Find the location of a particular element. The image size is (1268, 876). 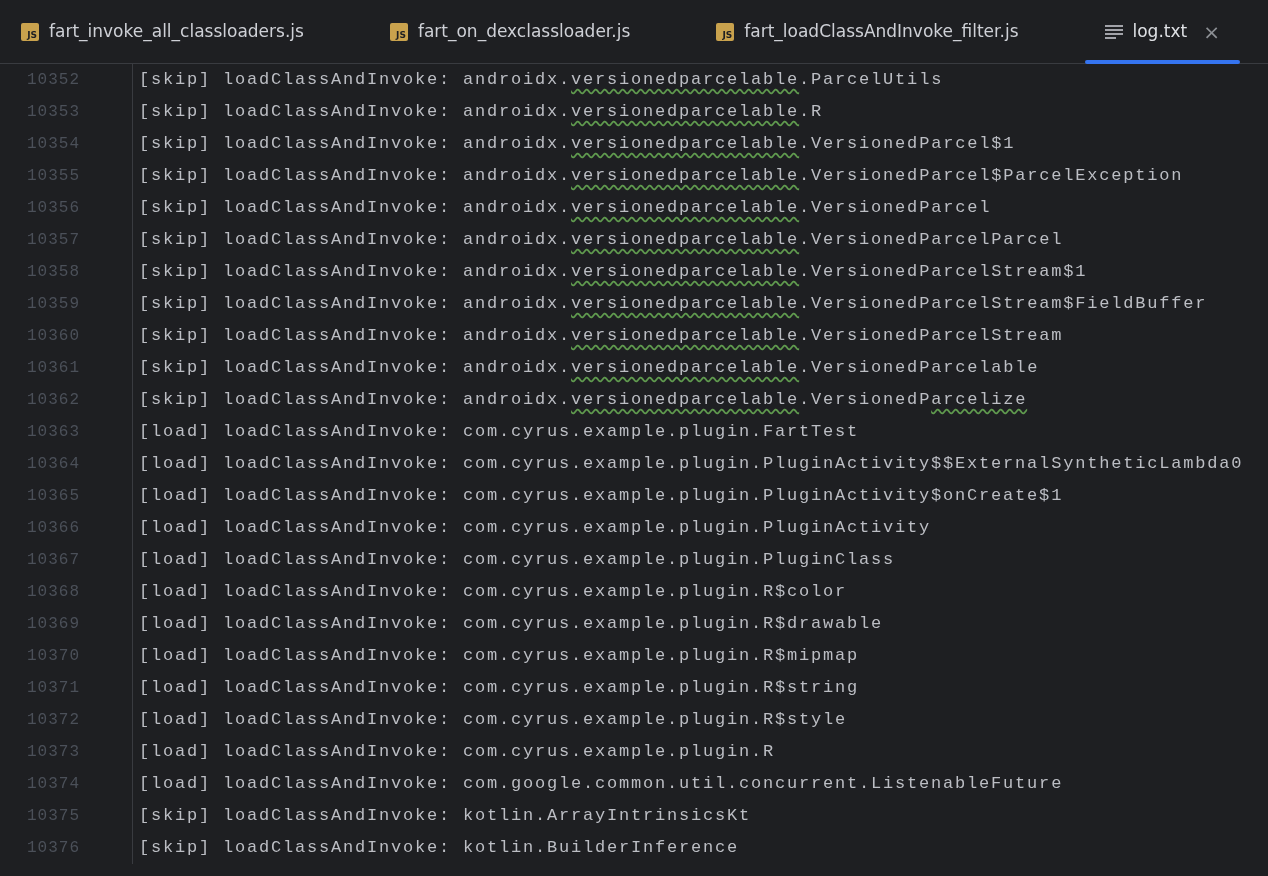

log-line: [skip] loadClassAndInvoke: androidx.versionedparcelable.VersionedParcelStream$FieldBuffer is located at coordinates (673, 304).